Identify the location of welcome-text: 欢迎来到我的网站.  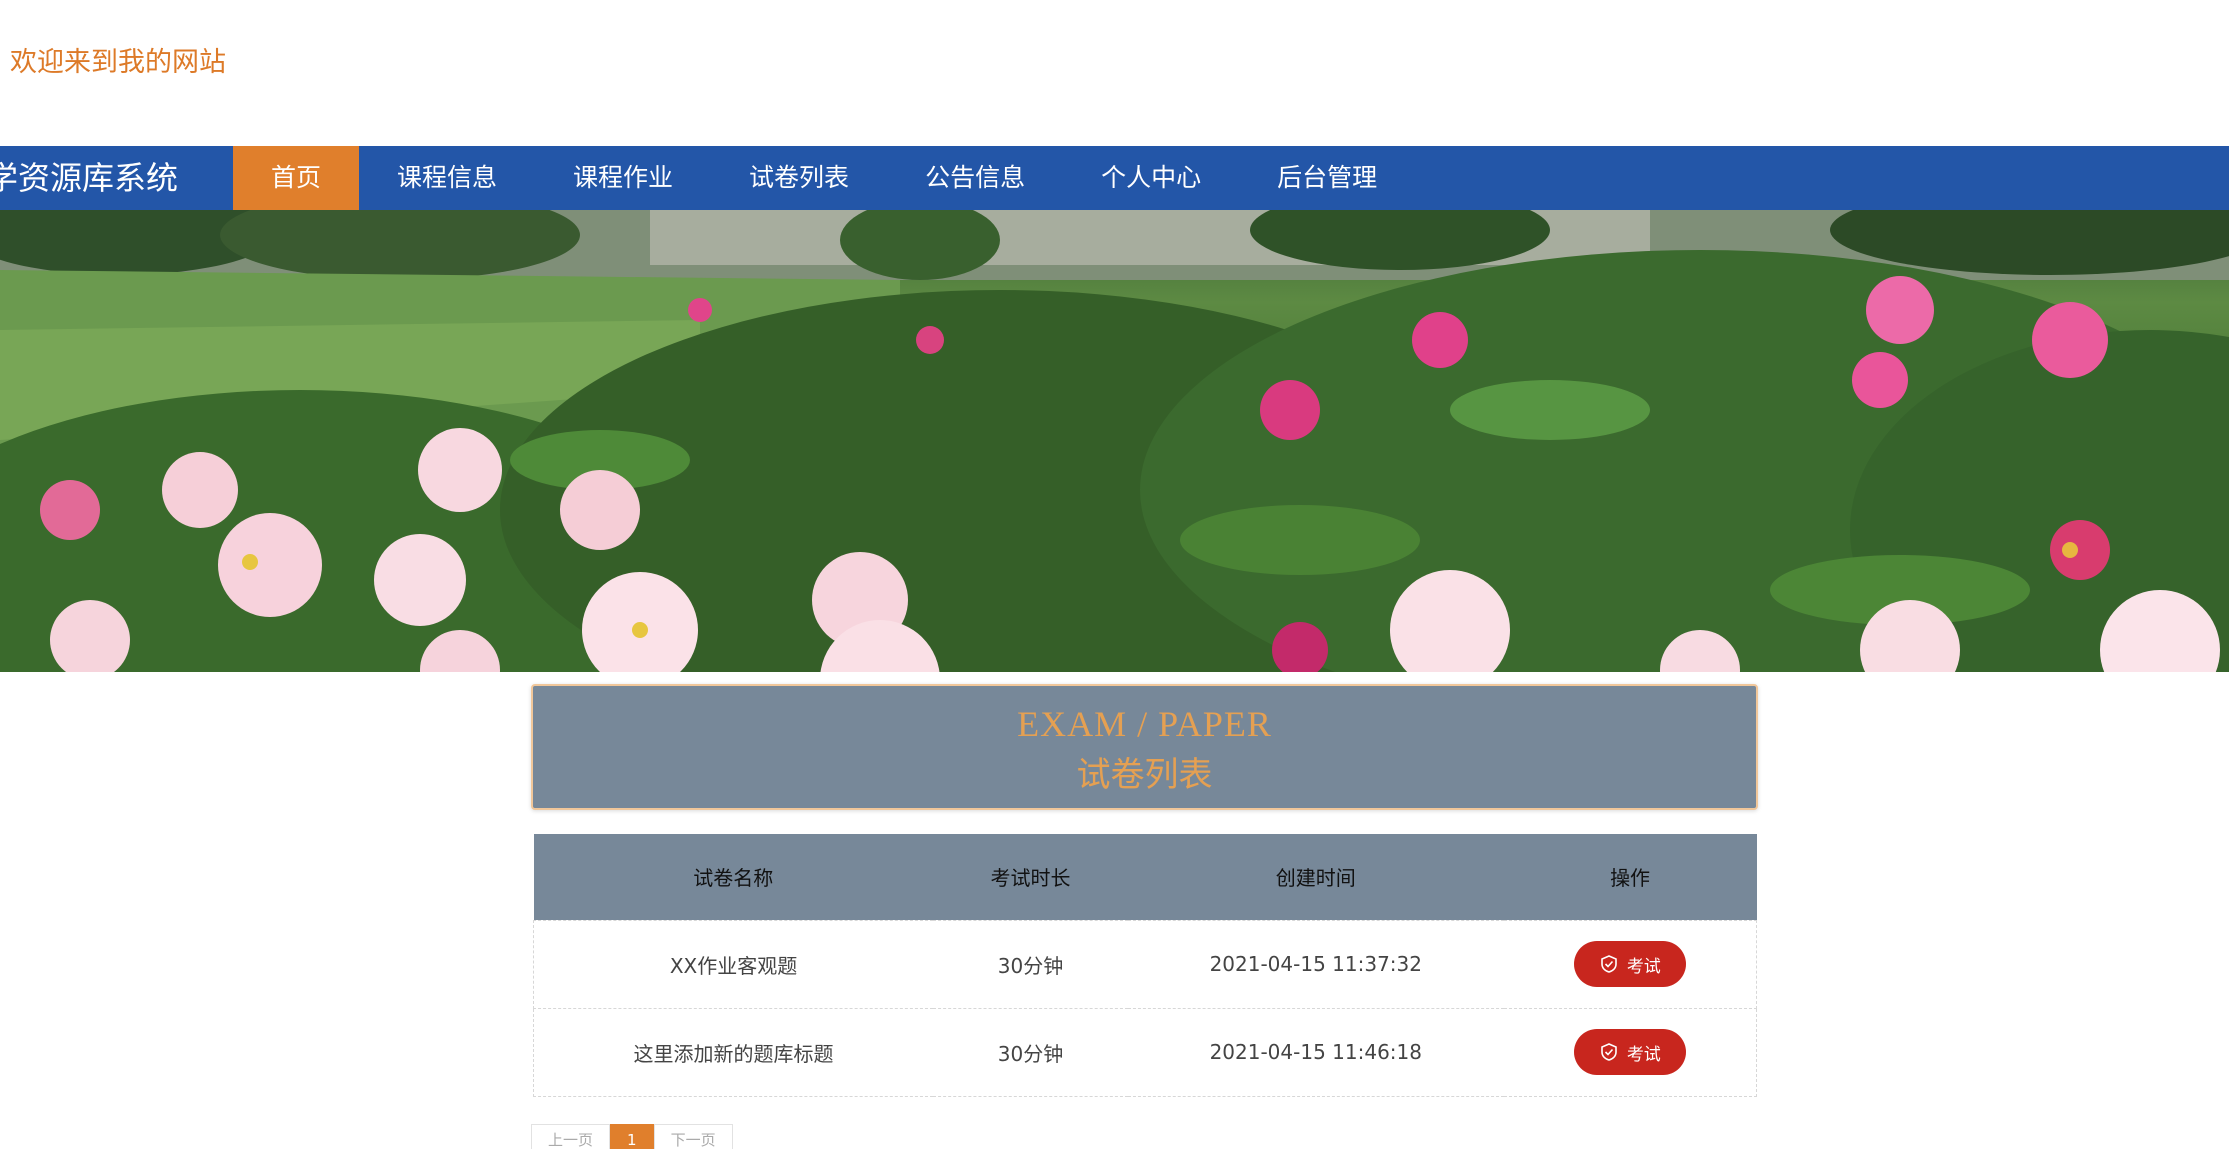
(118, 62).